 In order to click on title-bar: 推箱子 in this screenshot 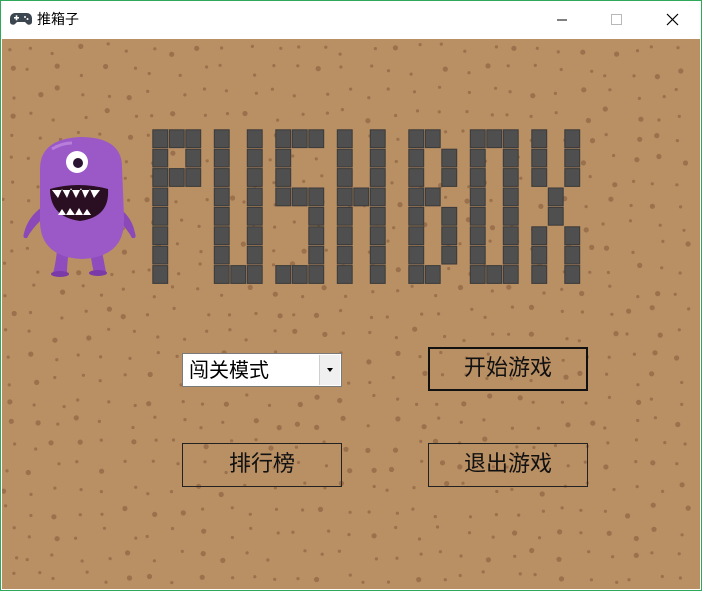, I will do `click(351, 20)`.